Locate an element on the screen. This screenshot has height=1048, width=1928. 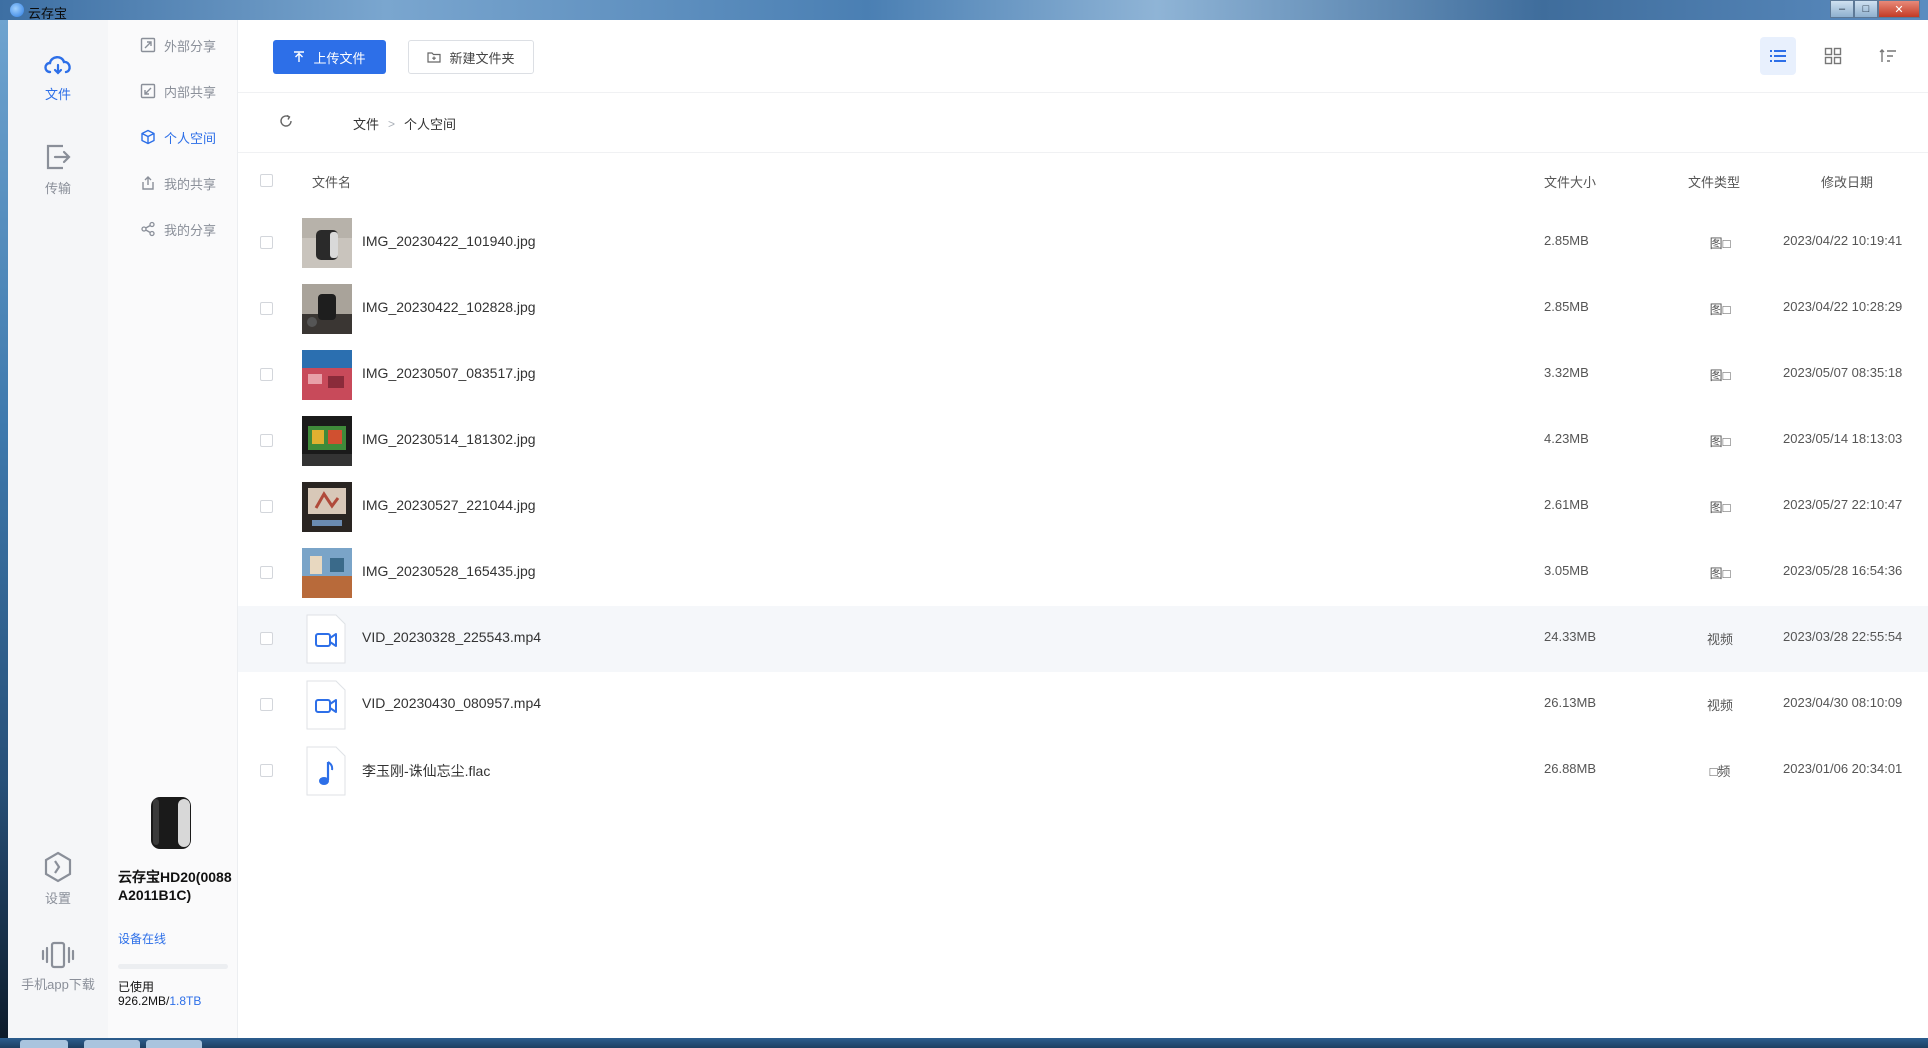
subnav-item-personal-space: 个人空间 is located at coordinates (178, 137).